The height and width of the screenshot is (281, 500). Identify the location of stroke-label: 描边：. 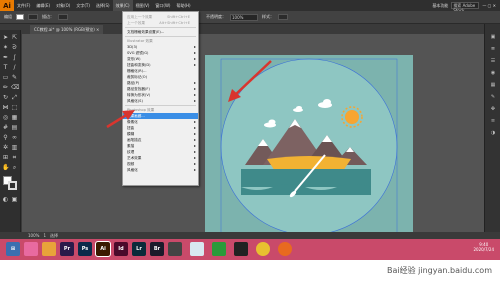
(48, 16).